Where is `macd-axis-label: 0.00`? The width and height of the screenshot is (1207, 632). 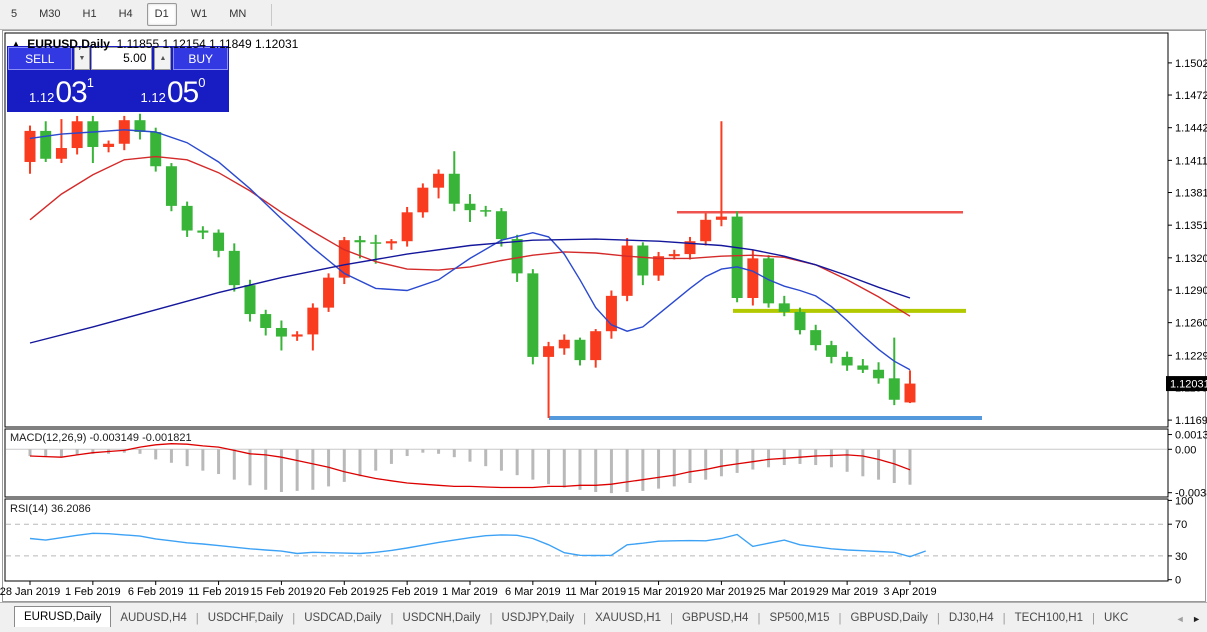 macd-axis-label: 0.00 is located at coordinates (1185, 450).